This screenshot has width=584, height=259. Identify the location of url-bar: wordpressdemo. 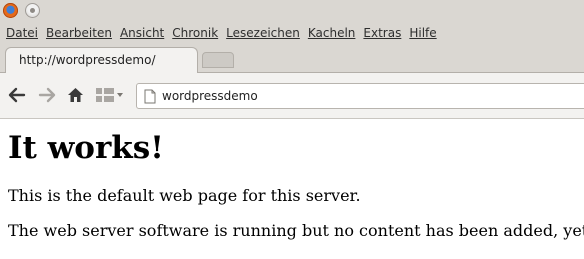
(360, 96).